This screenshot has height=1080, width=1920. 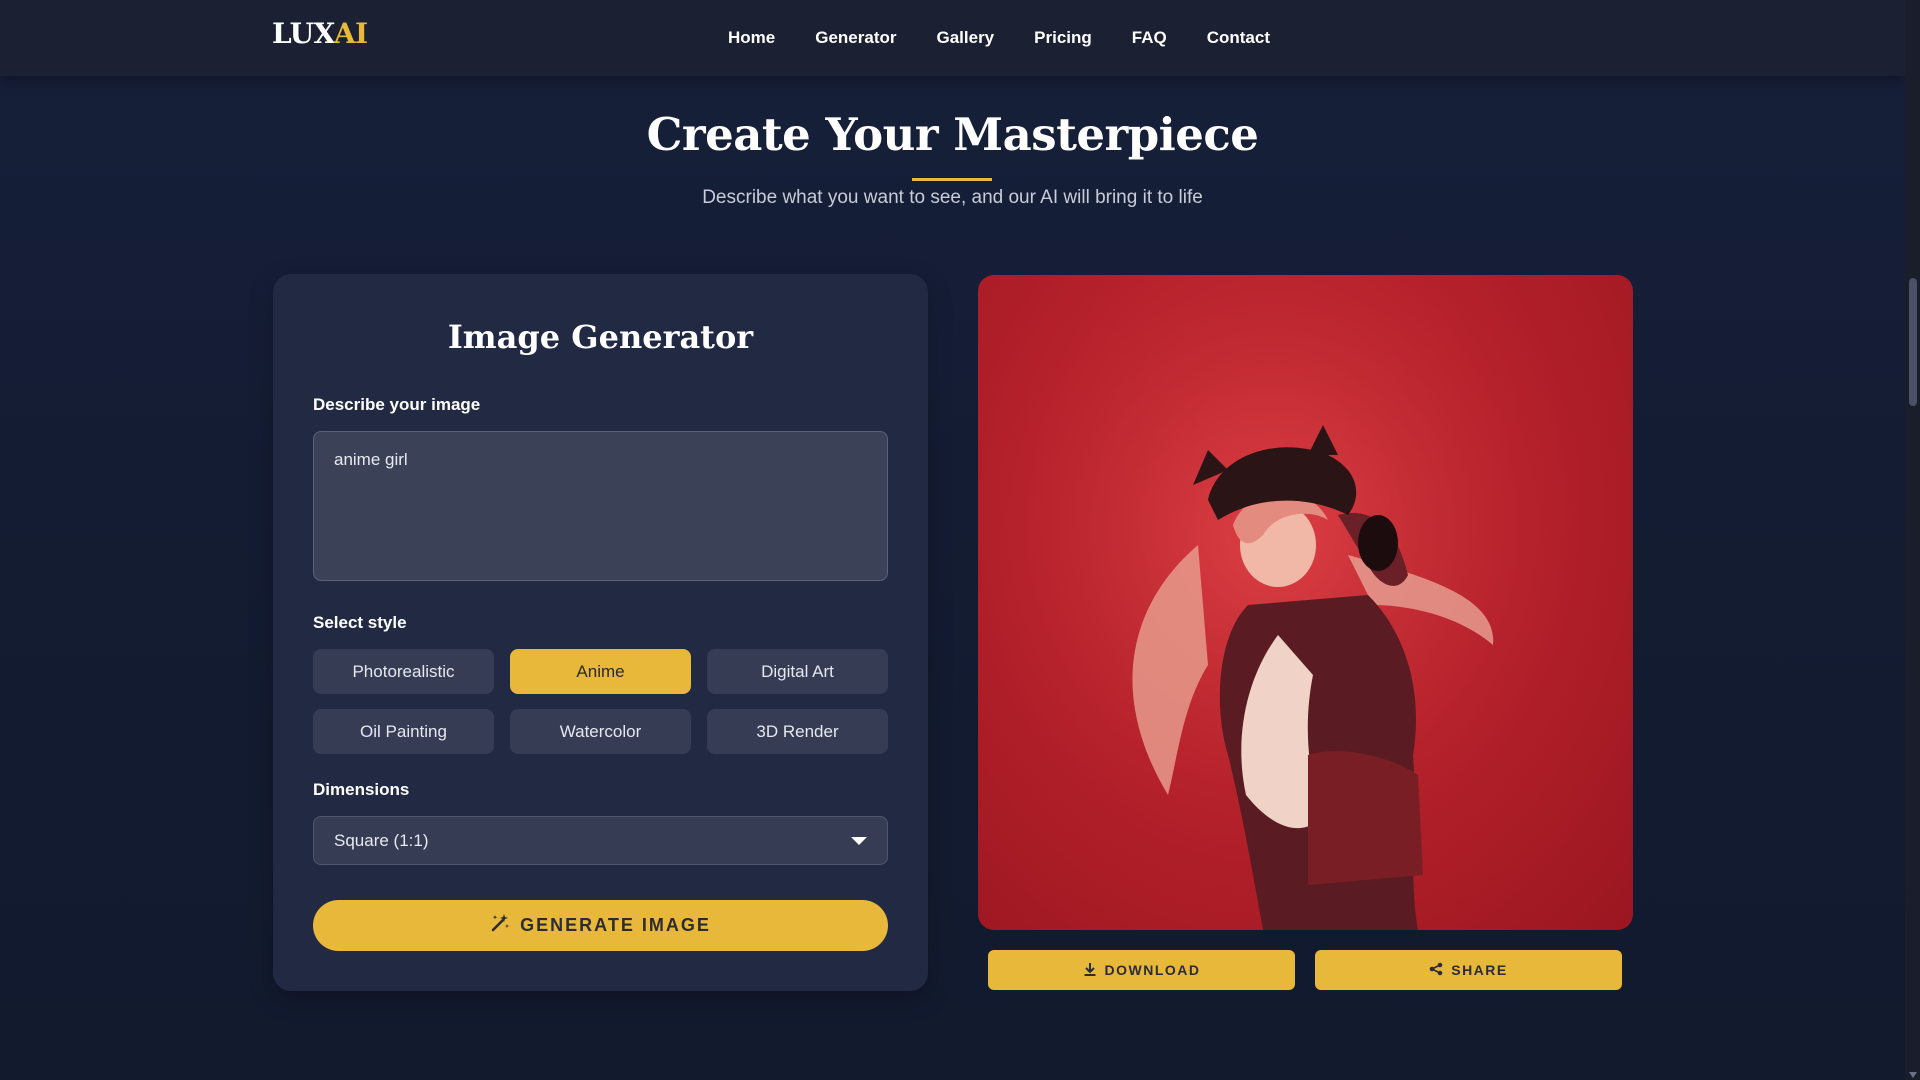 What do you see at coordinates (1090, 970) in the screenshot?
I see `download-icon` at bounding box center [1090, 970].